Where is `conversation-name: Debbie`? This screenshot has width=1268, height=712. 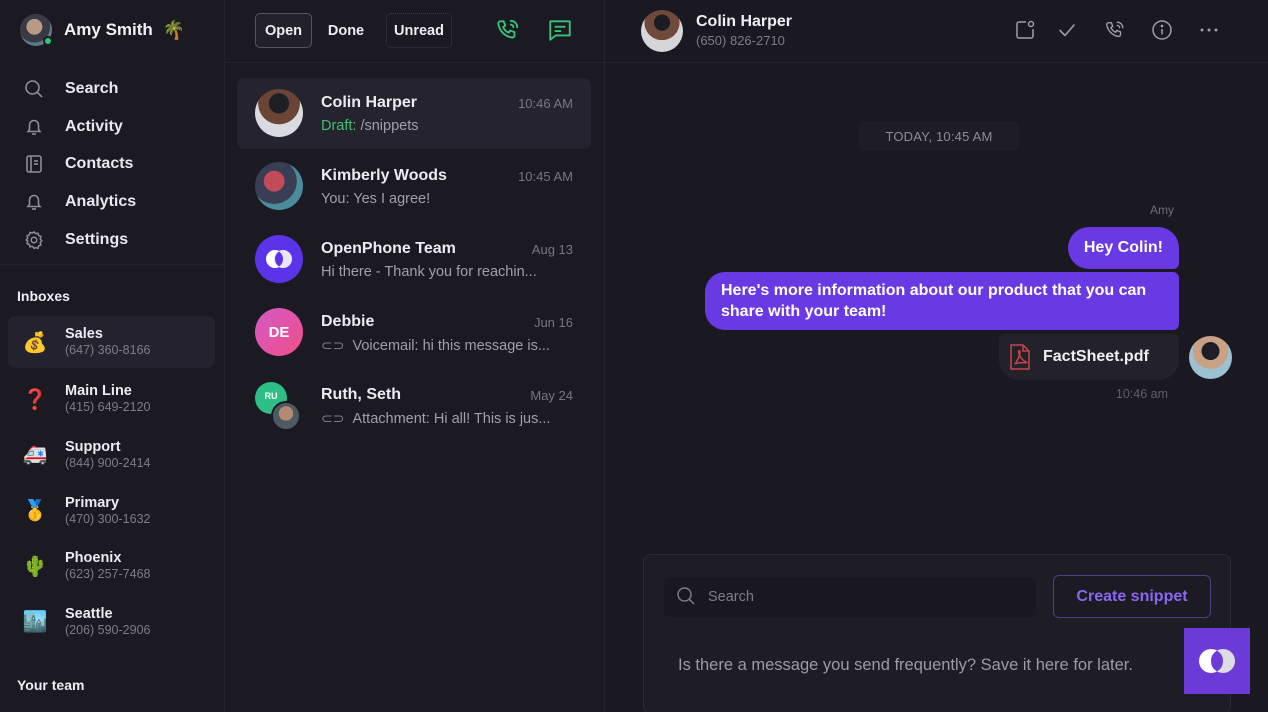 conversation-name: Debbie is located at coordinates (348, 321).